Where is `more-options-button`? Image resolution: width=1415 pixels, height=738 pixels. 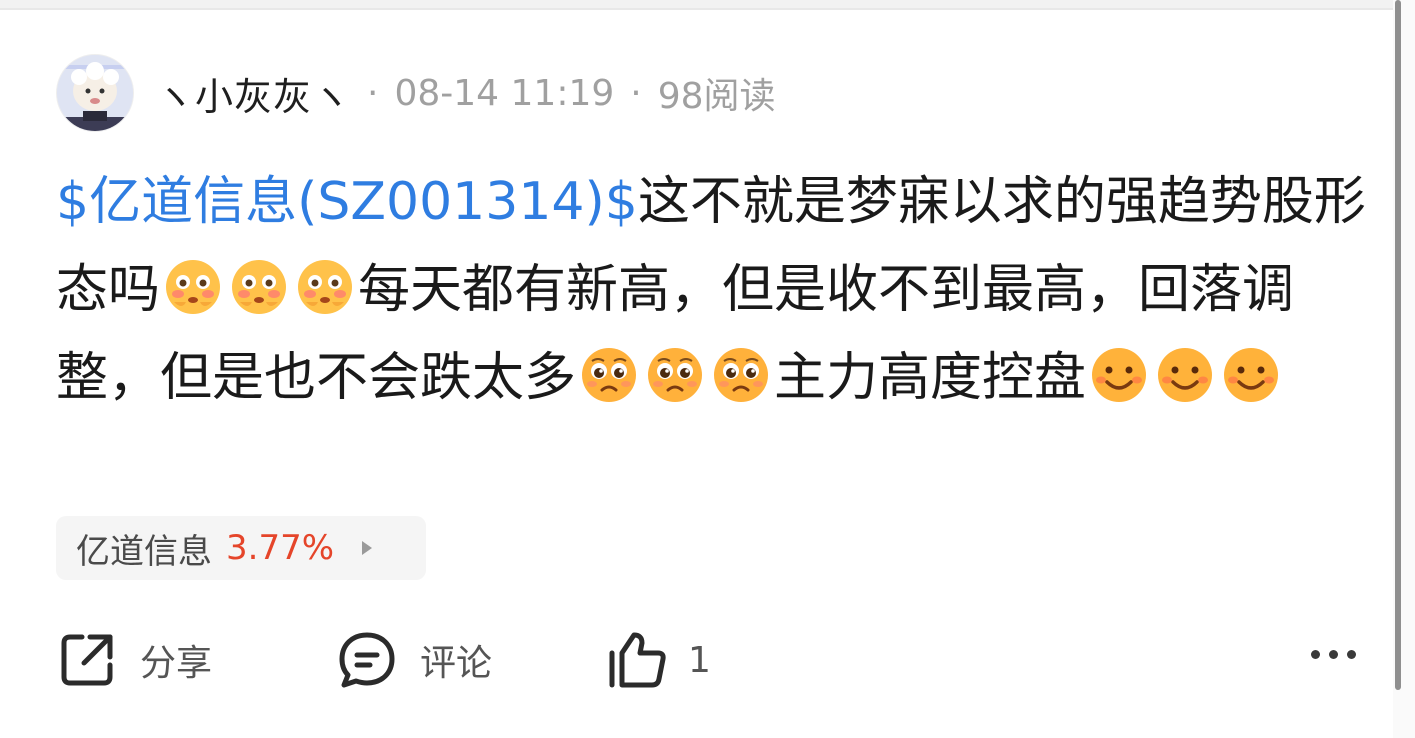
more-options-button is located at coordinates (1333, 654).